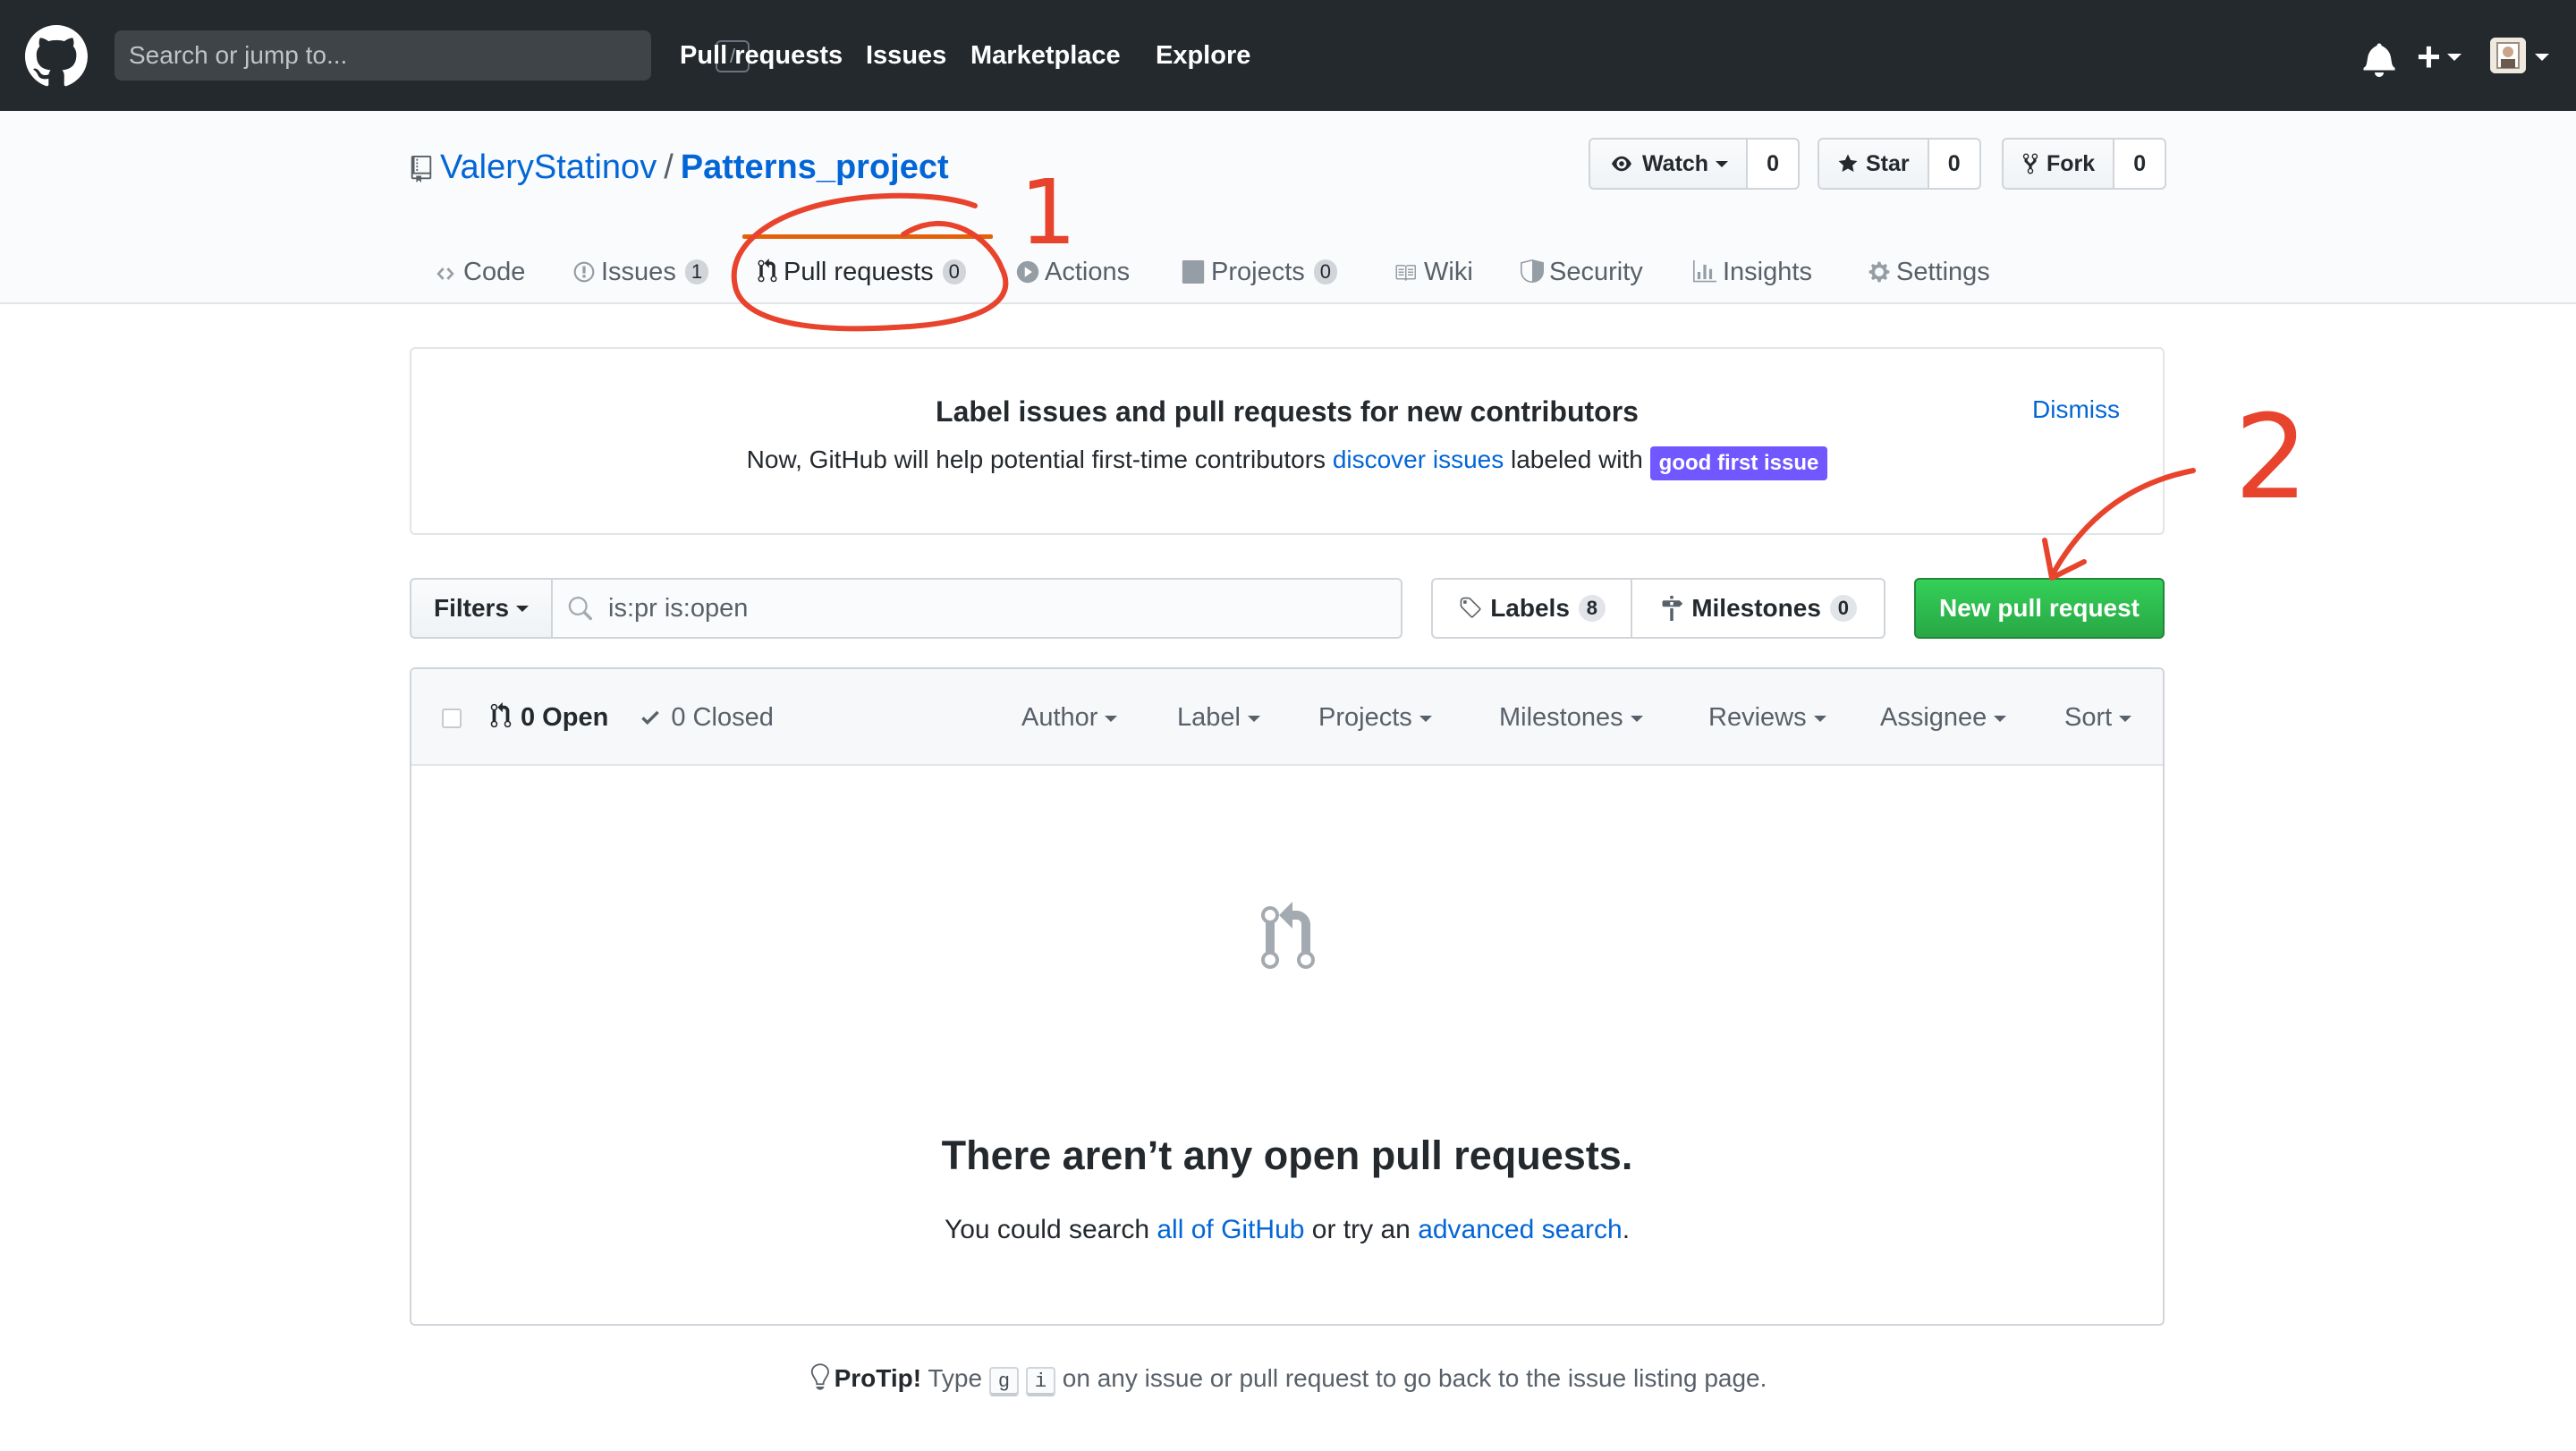 The height and width of the screenshot is (1451, 2576). I want to click on watch-caret-icon, so click(1722, 164).